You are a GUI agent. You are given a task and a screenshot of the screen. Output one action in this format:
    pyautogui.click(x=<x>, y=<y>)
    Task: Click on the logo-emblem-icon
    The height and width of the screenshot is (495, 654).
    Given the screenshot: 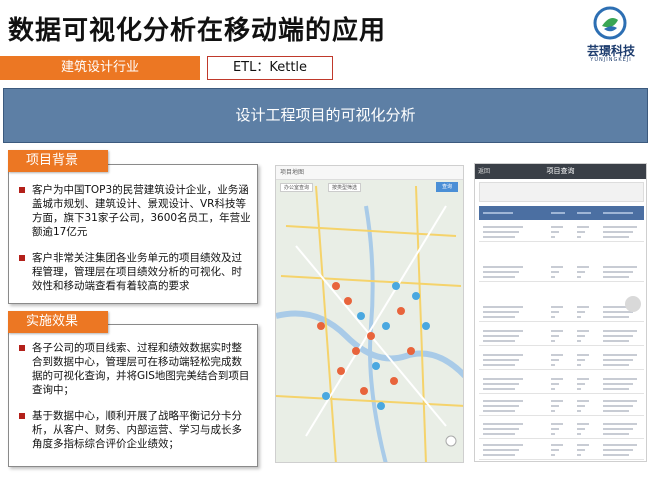 What is the action you would take?
    pyautogui.click(x=610, y=23)
    